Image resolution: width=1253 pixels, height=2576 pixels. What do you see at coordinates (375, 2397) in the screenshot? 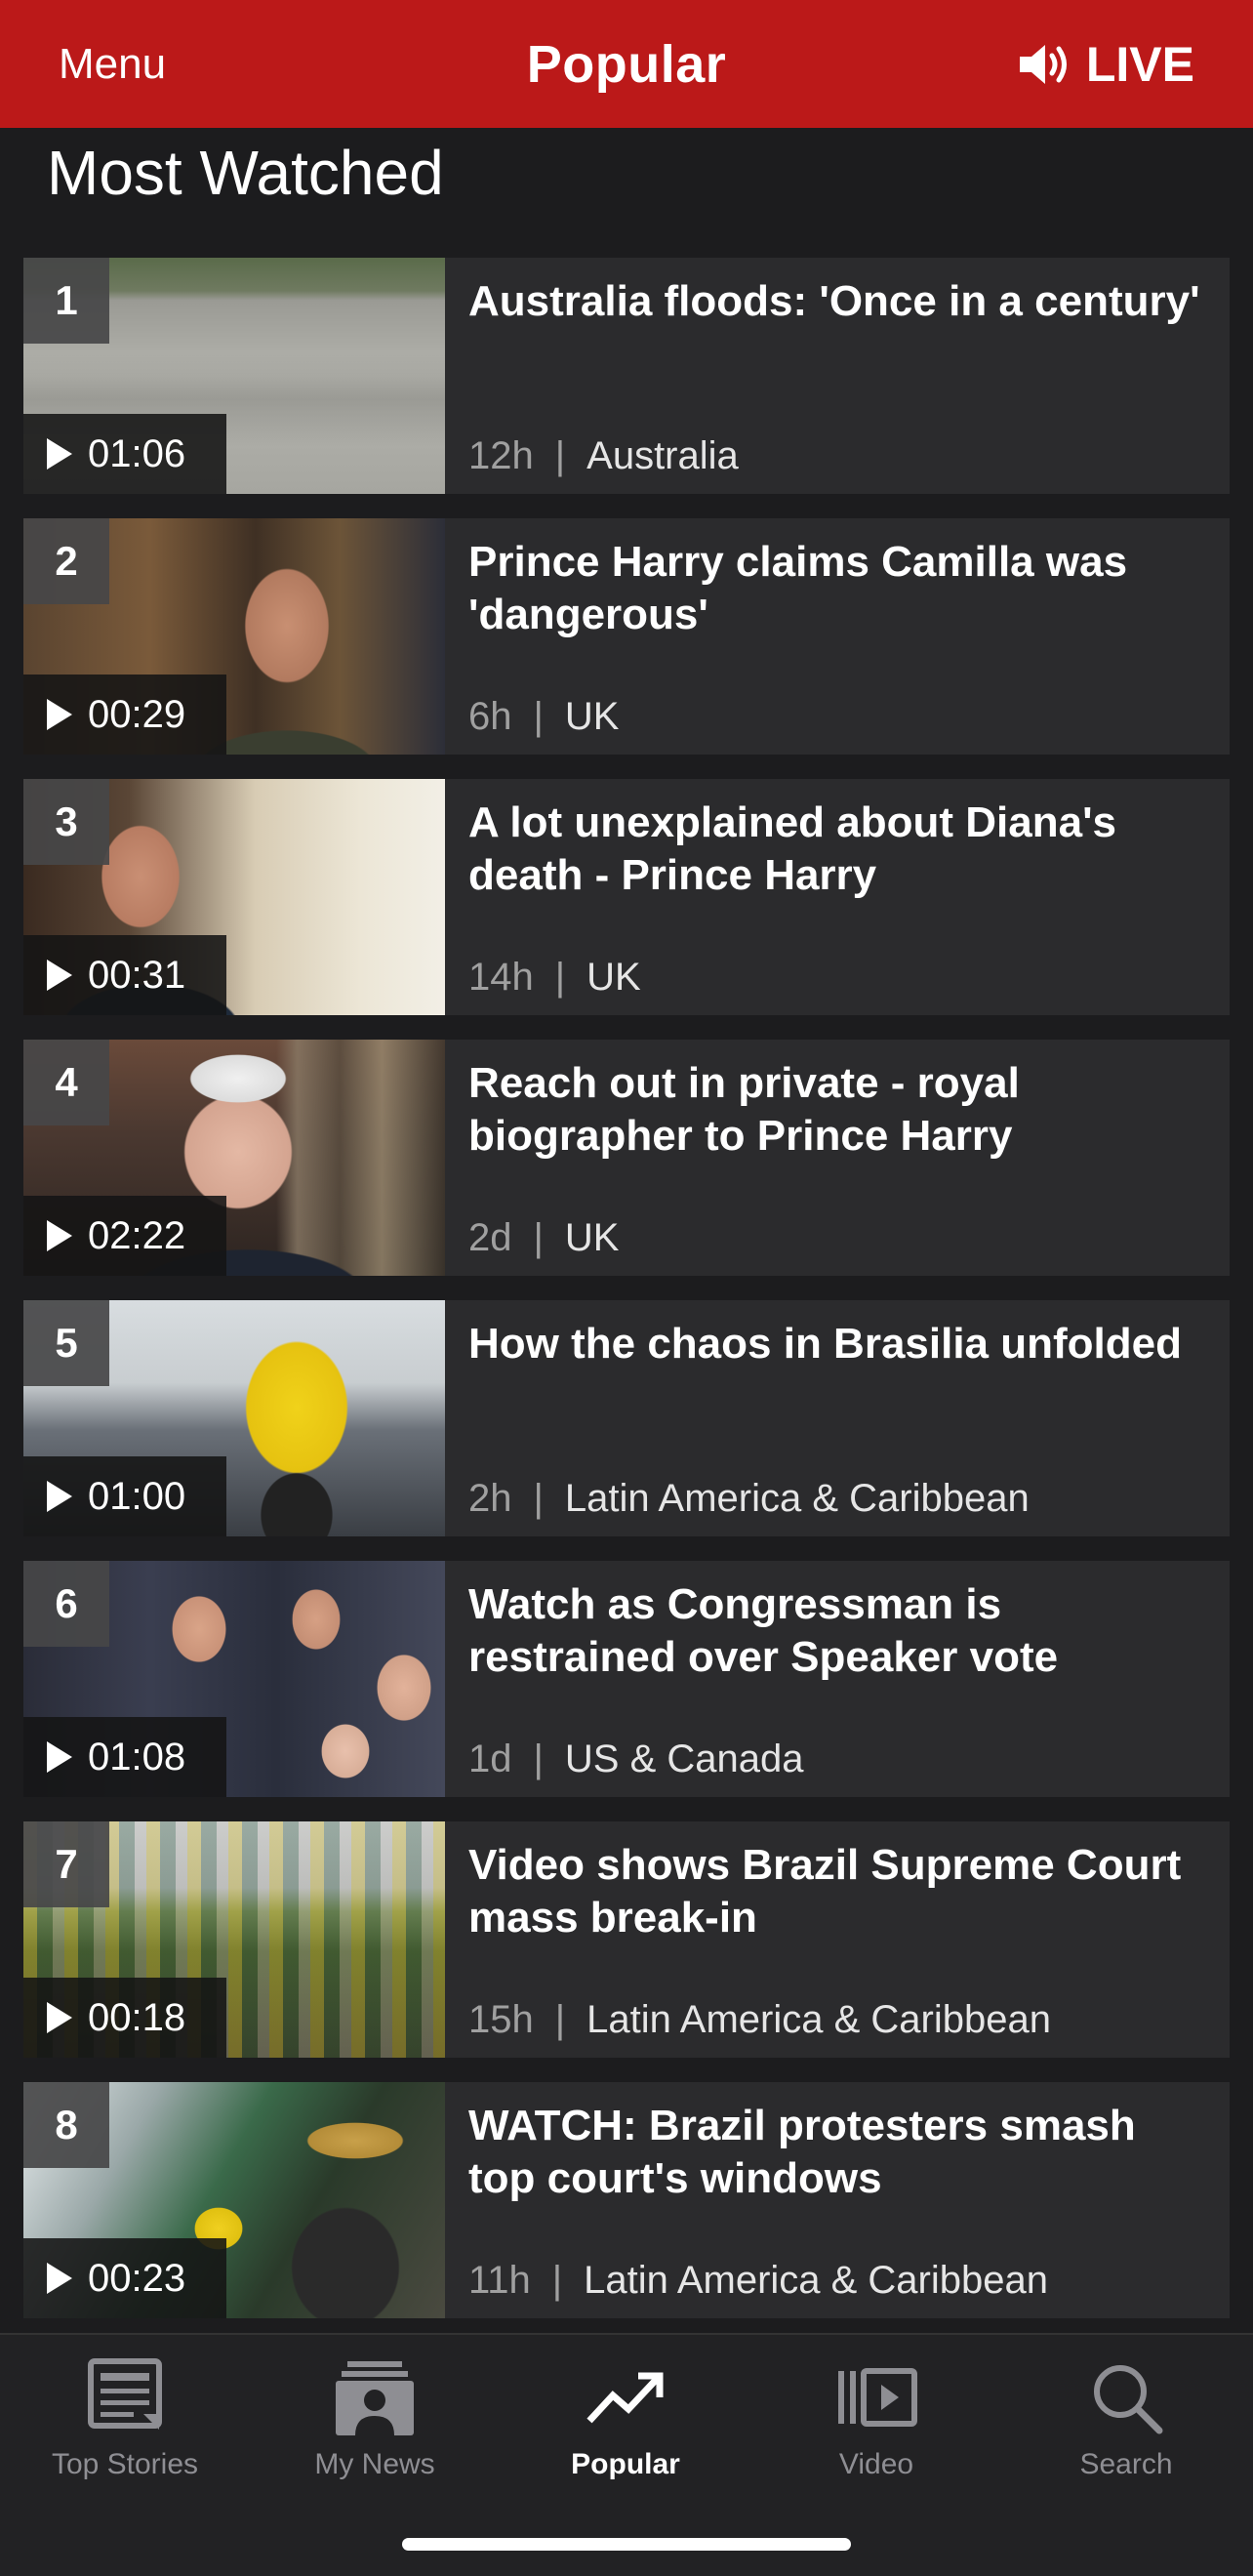
I see `my-news-icon` at bounding box center [375, 2397].